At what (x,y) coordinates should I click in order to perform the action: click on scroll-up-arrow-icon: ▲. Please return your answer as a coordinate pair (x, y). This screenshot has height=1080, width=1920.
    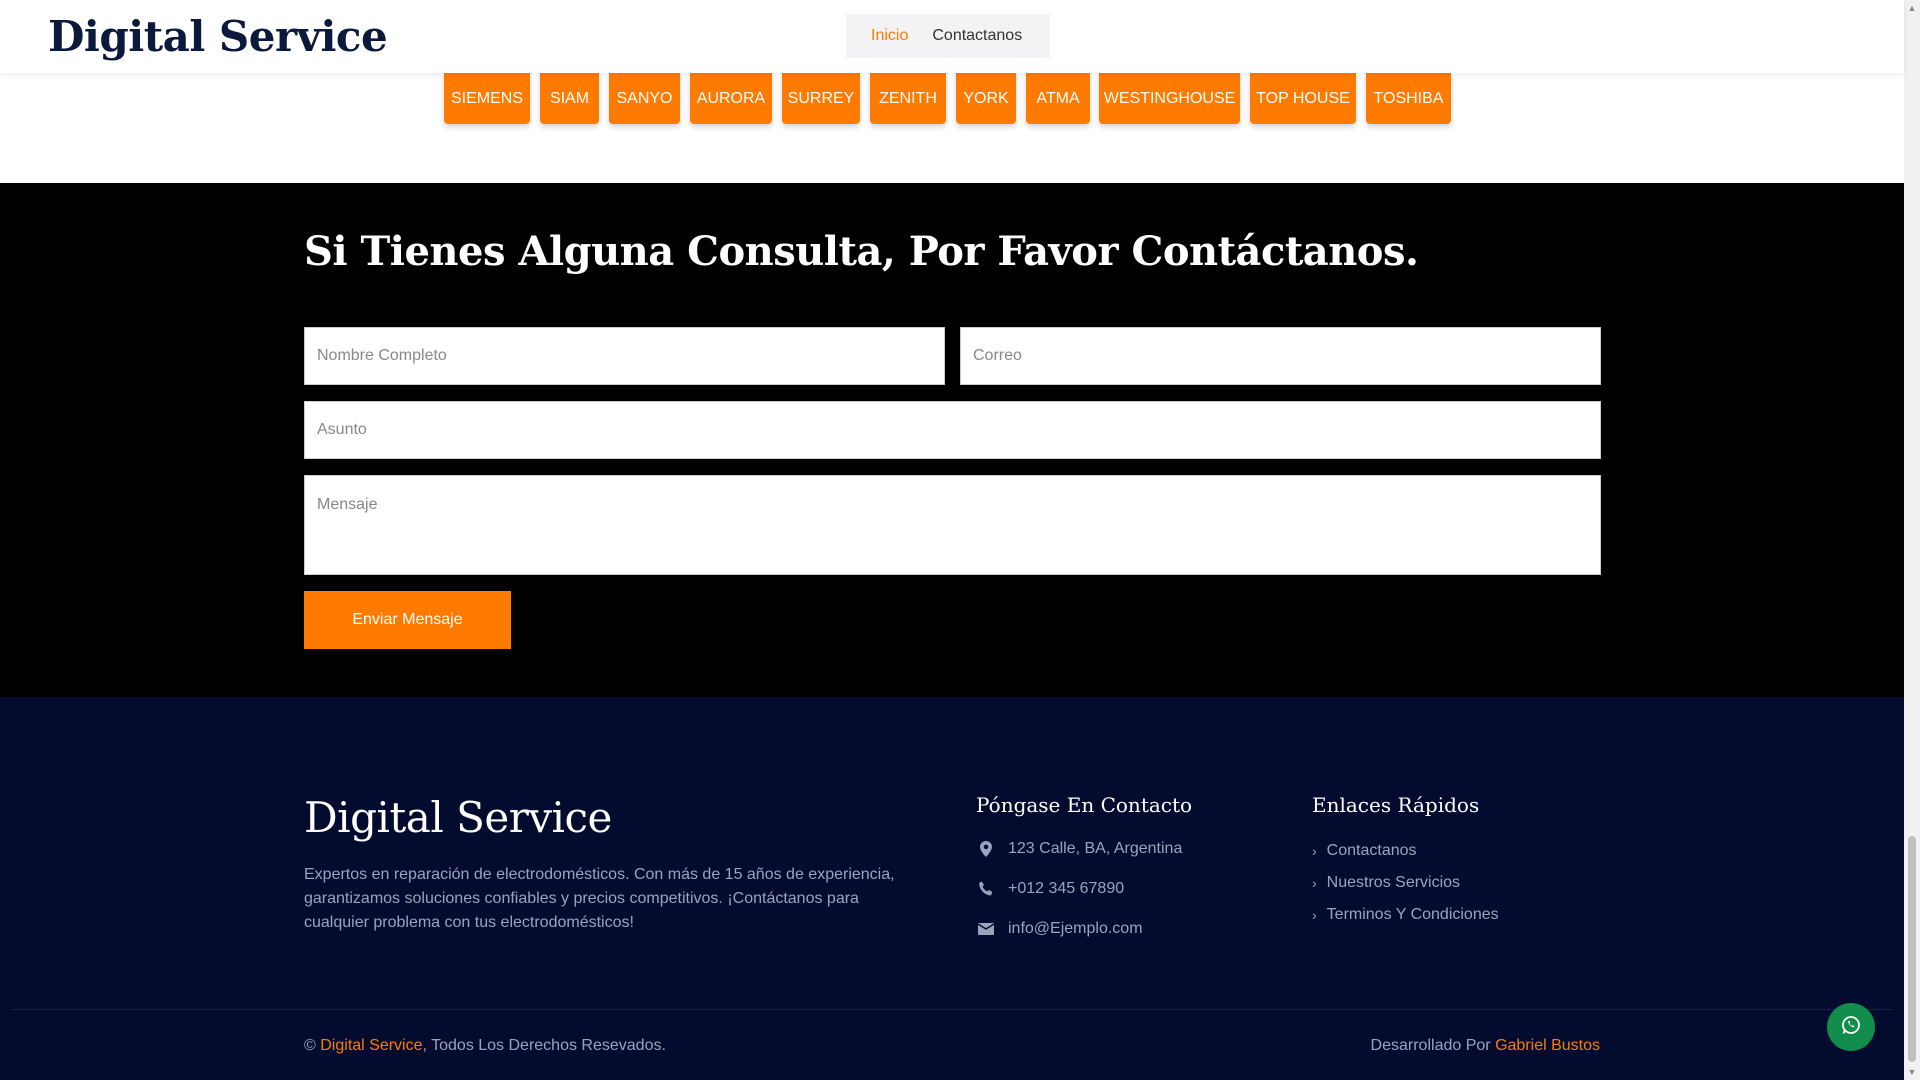
    Looking at the image, I should click on (1912, 8).